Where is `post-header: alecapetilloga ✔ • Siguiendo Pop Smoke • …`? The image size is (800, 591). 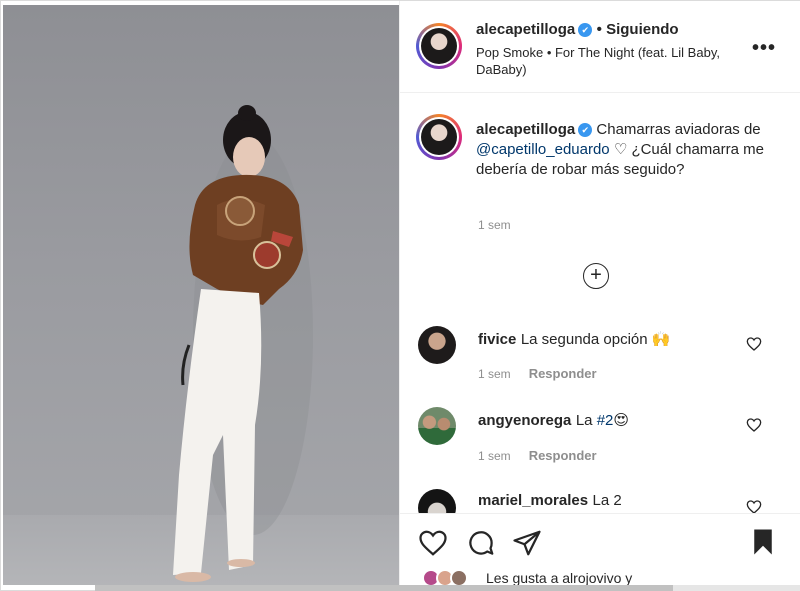 post-header: alecapetilloga ✔ • Siguiendo Pop Smoke • … is located at coordinates (600, 47).